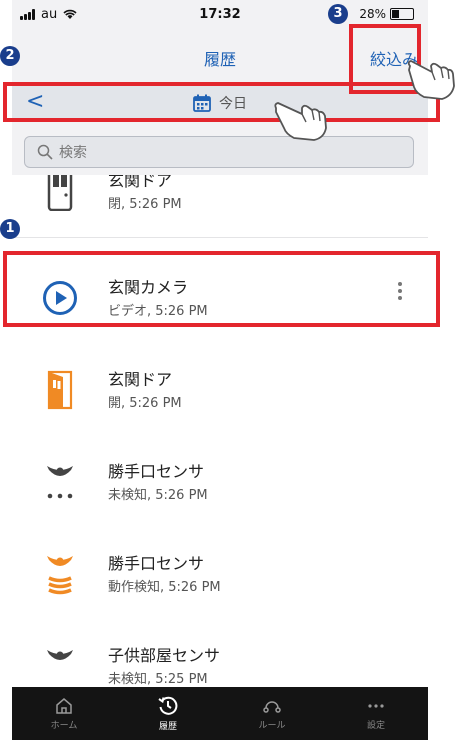  Describe the element at coordinates (64, 705) in the screenshot. I see `home-icon` at that location.